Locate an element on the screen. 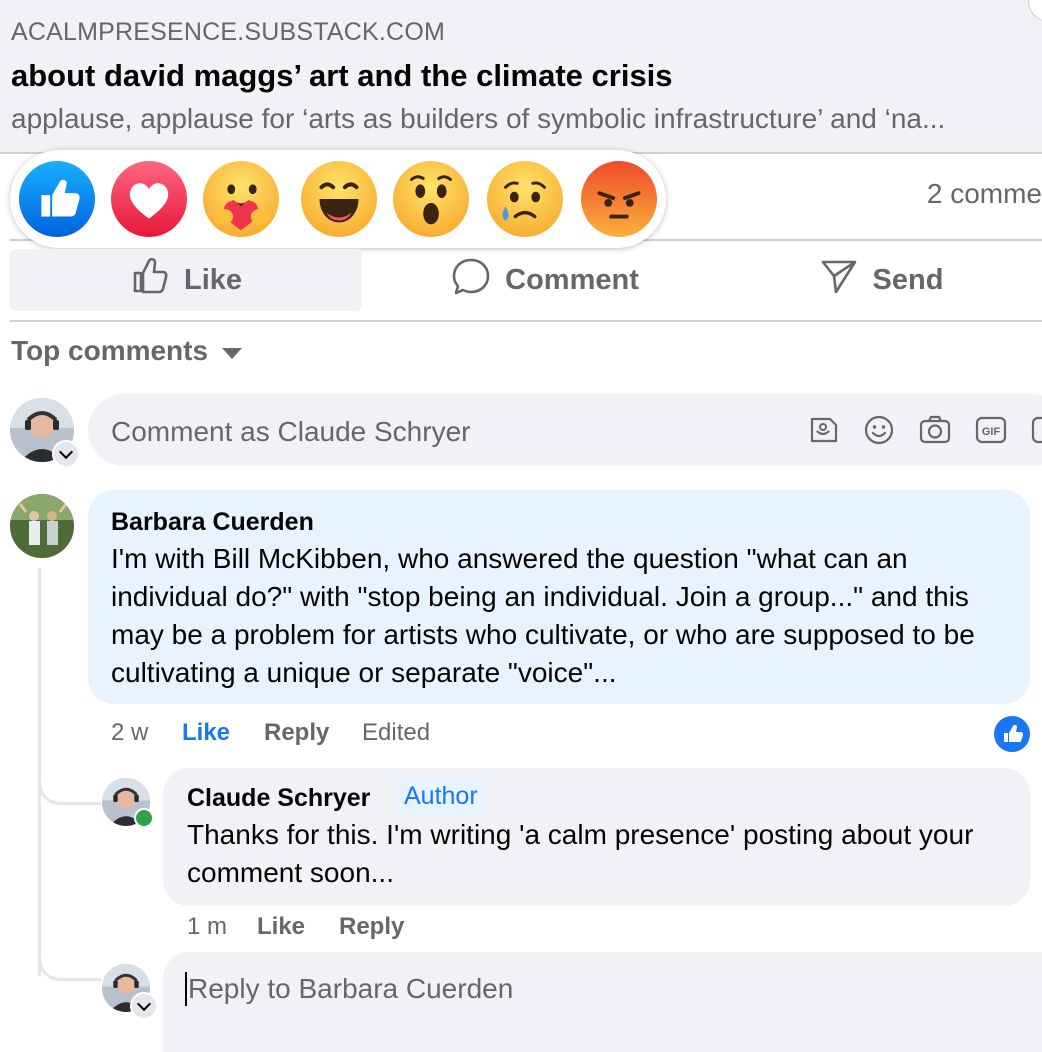  comment-label: Comment is located at coordinates (572, 279).